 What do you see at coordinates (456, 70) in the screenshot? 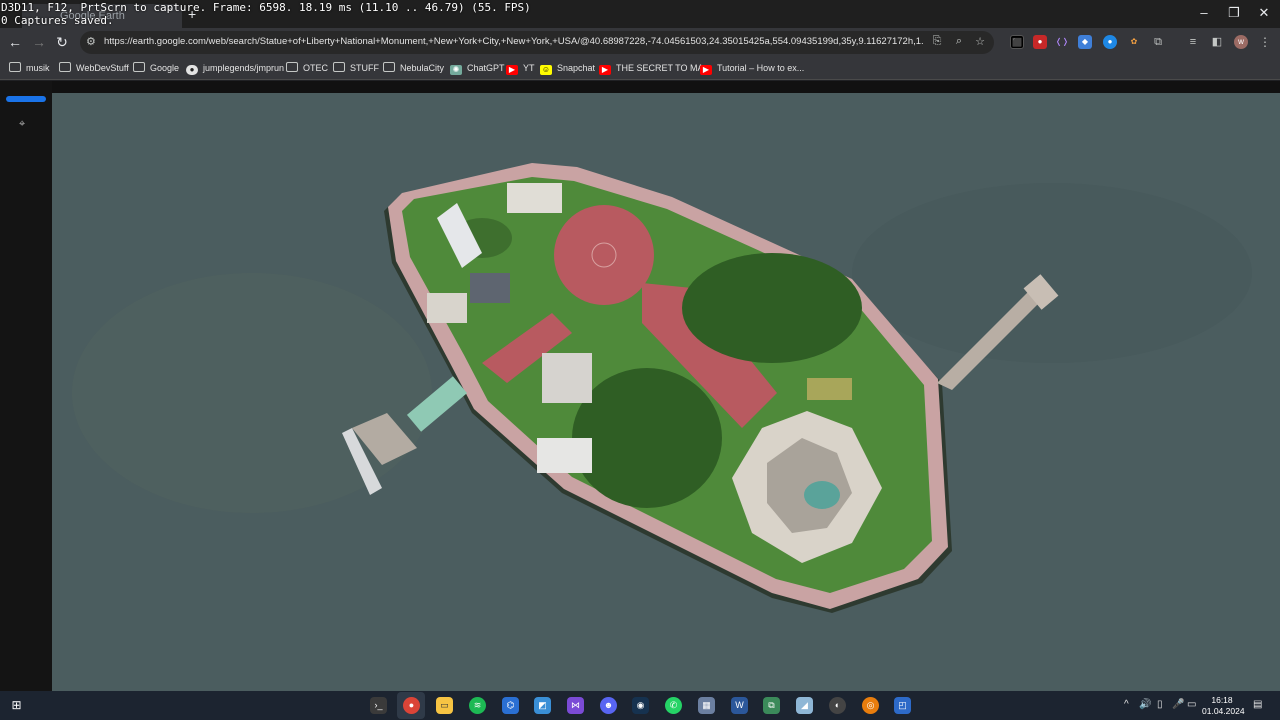
I see `chatgpt-icon: ✺` at bounding box center [456, 70].